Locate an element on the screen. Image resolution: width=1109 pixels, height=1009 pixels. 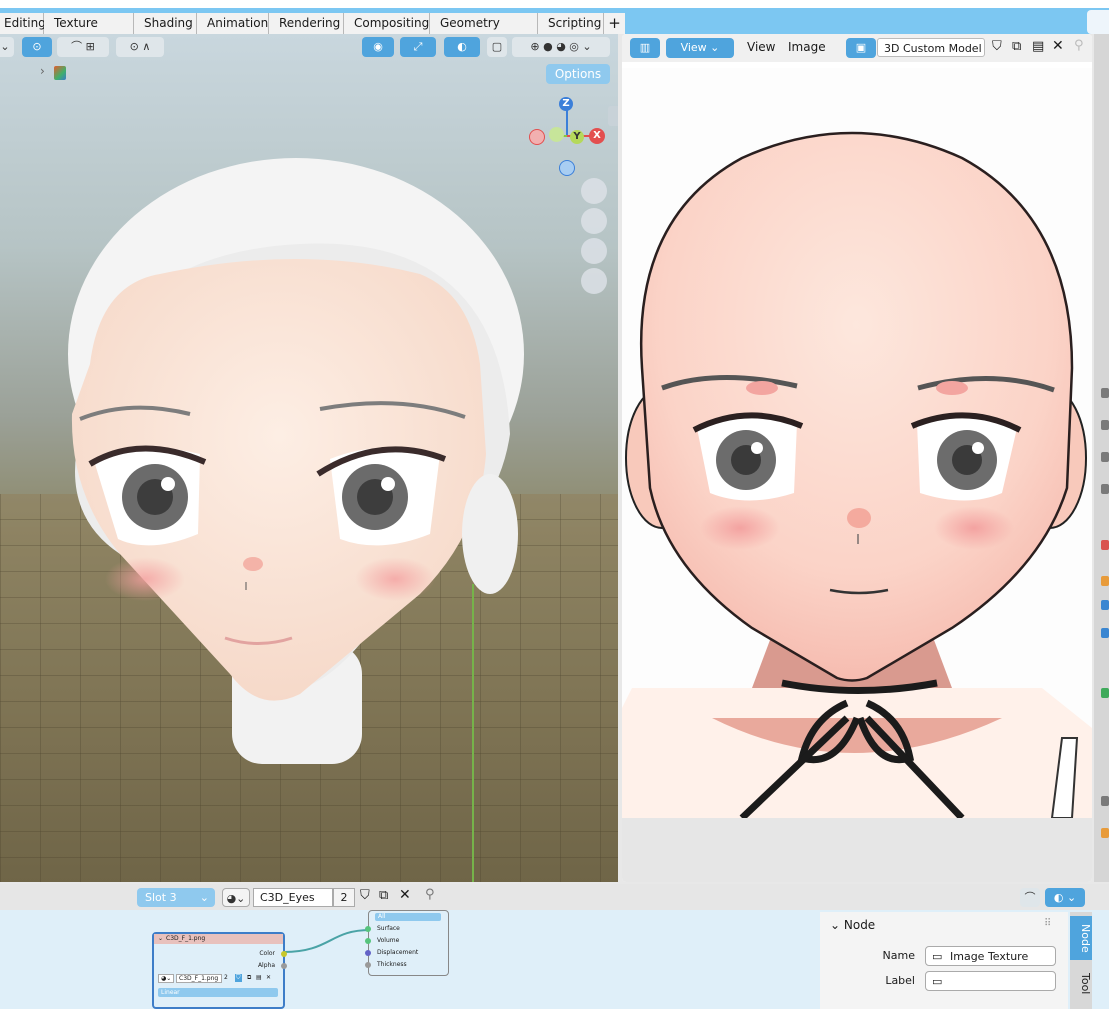
tab-texture-paint: Texture Paint is located at coordinates (89, 32).